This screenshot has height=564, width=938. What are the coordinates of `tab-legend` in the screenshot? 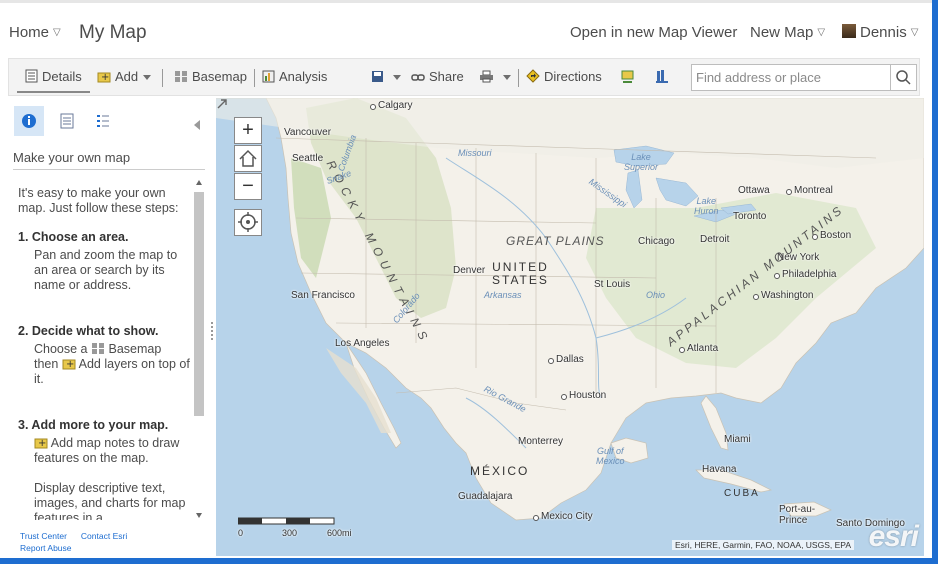 It's located at (103, 121).